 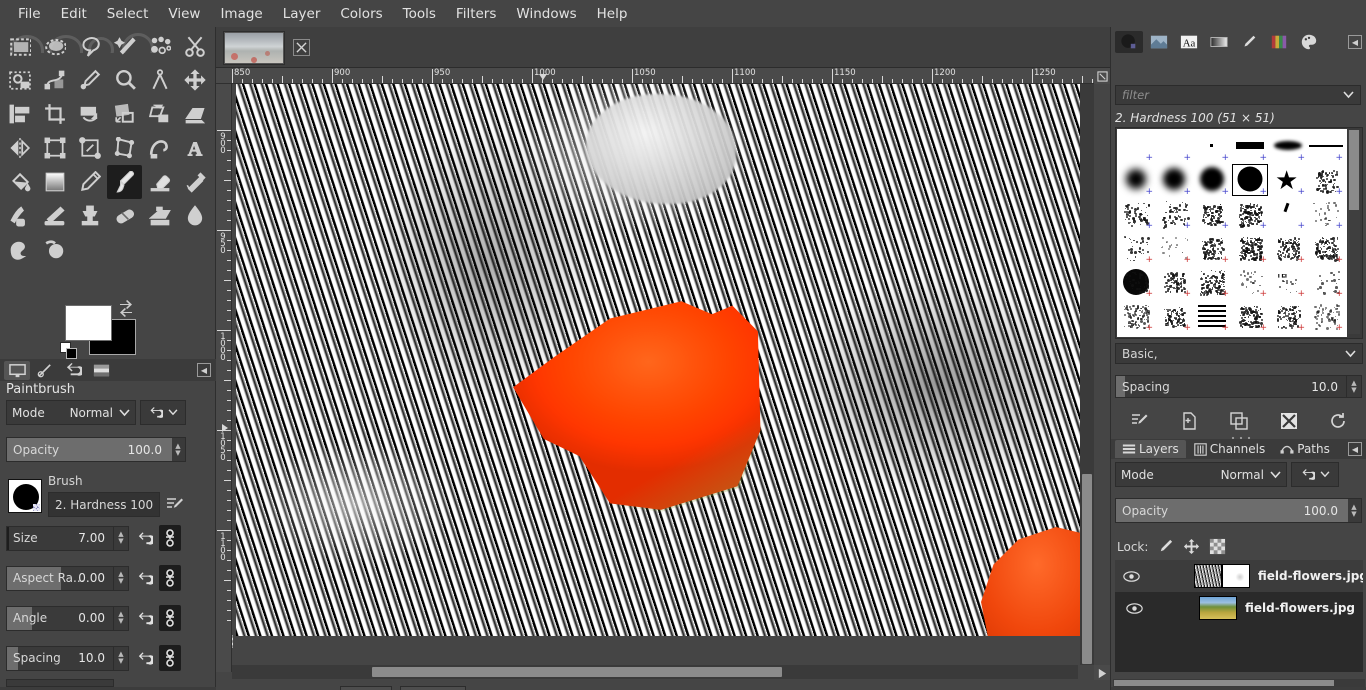 What do you see at coordinates (361, 14) in the screenshot?
I see `menu-item-colors: Colors` at bounding box center [361, 14].